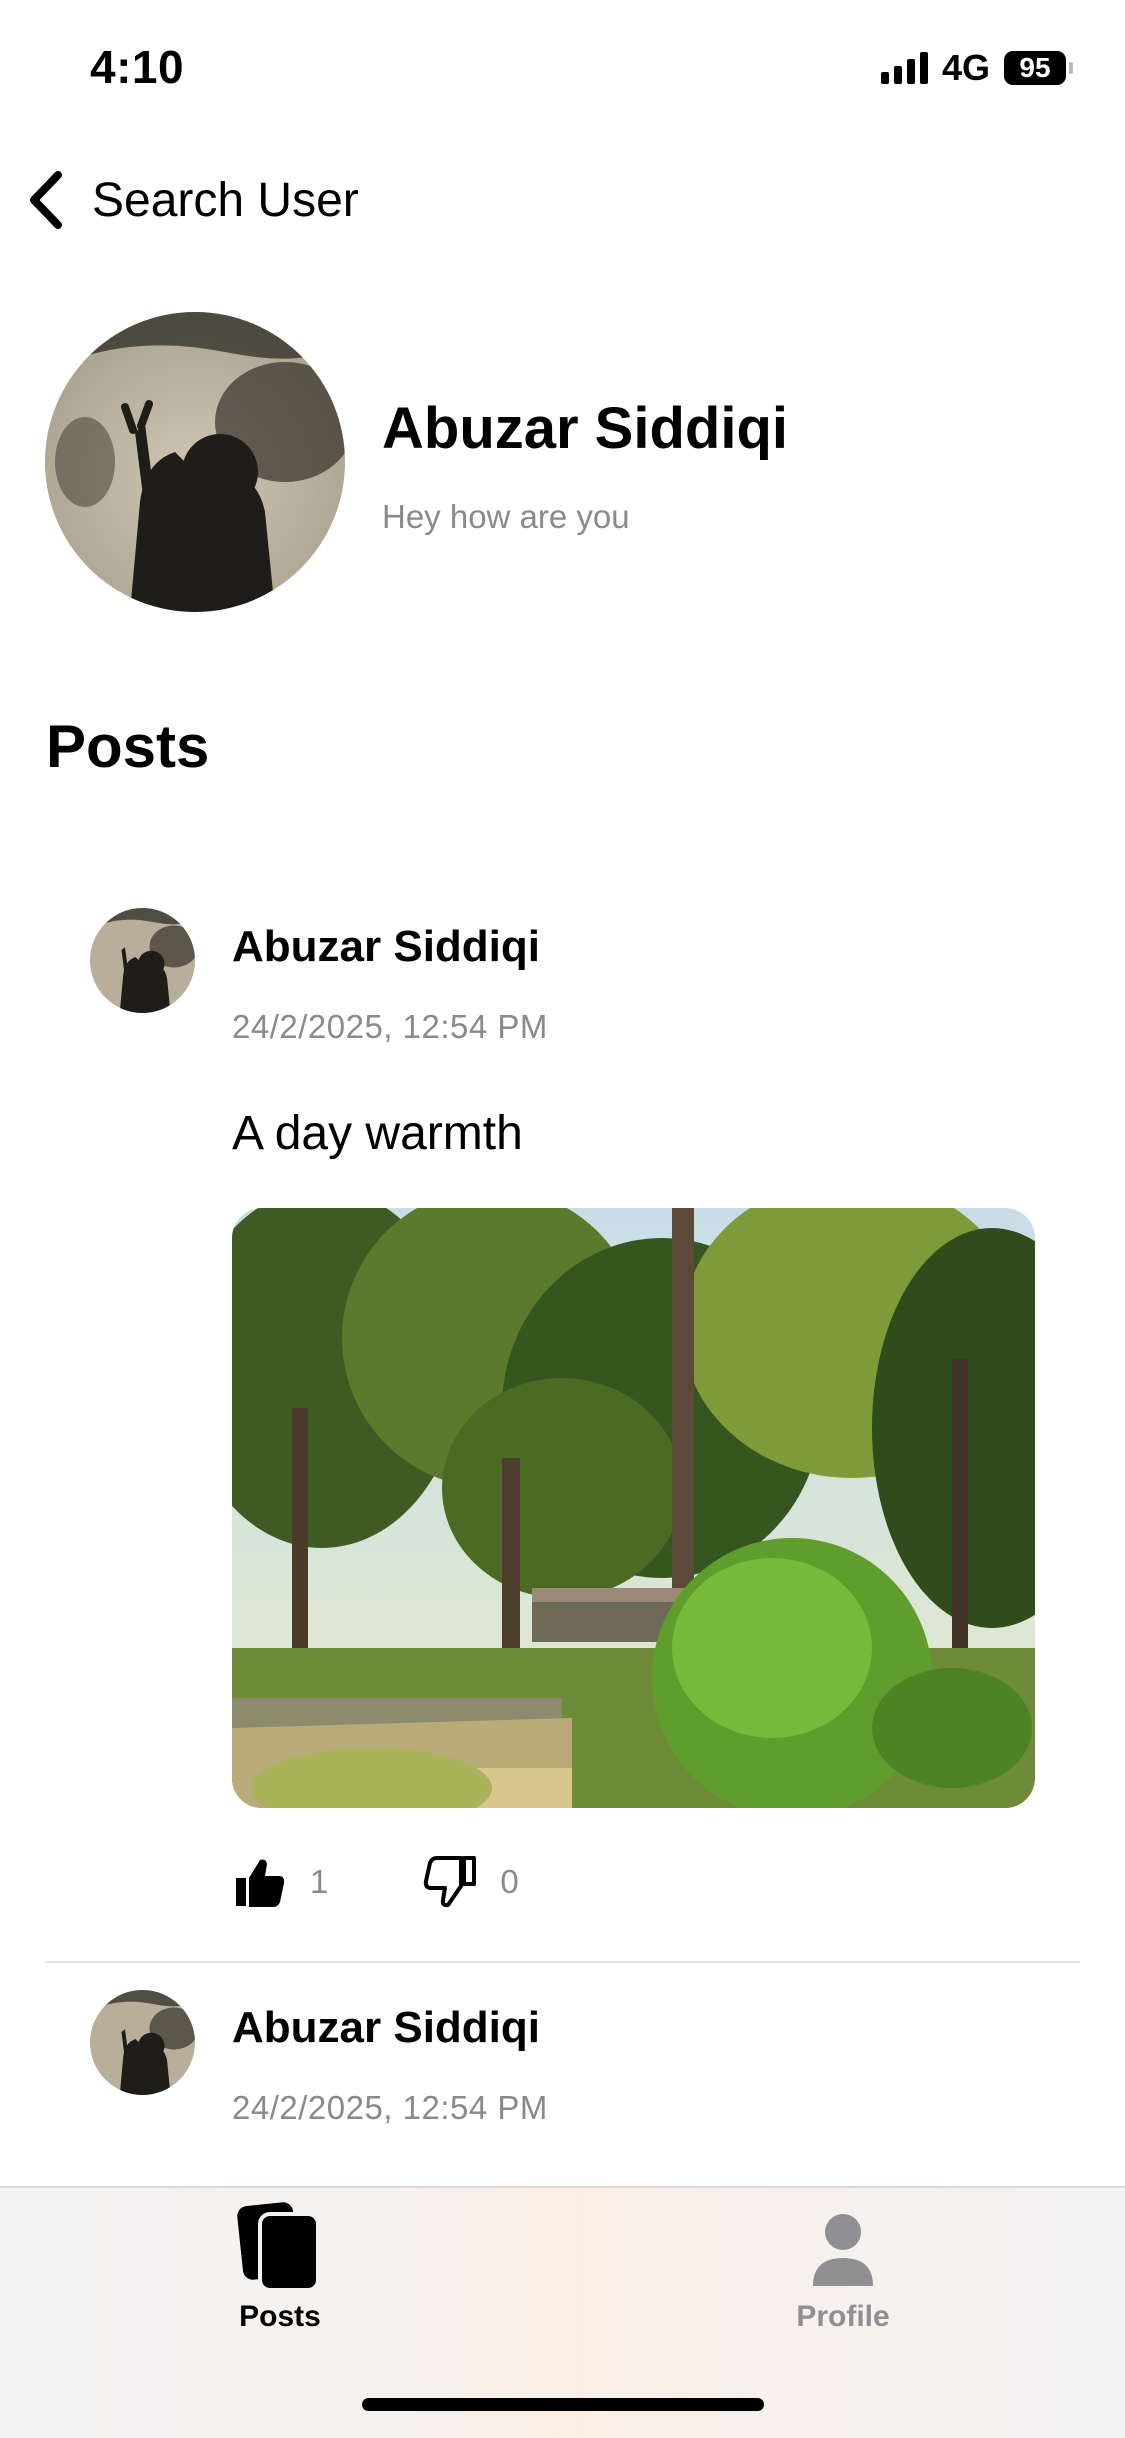 The width and height of the screenshot is (1125, 2438). What do you see at coordinates (260, 1883) in the screenshot?
I see `thumbs-up-icon` at bounding box center [260, 1883].